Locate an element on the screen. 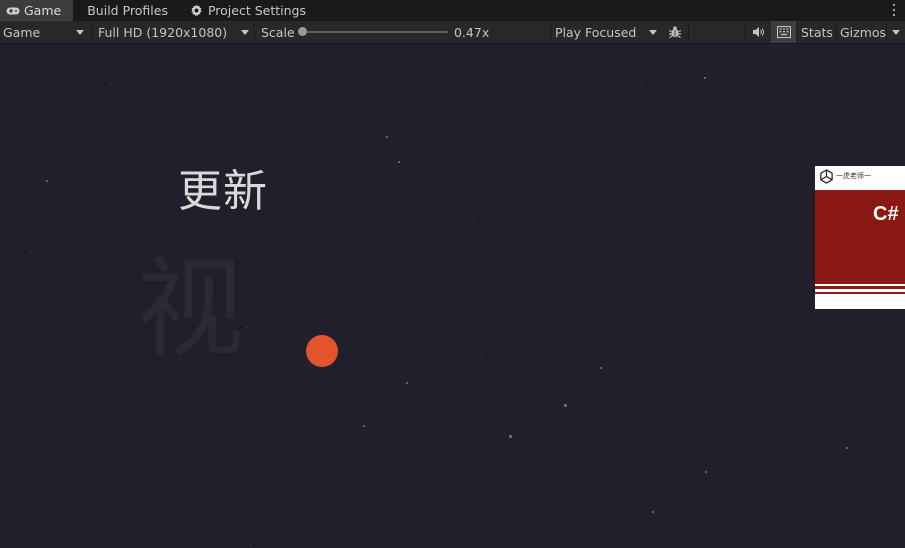 The height and width of the screenshot is (548, 905). tab-project-settings: Project Settings is located at coordinates (249, 10).